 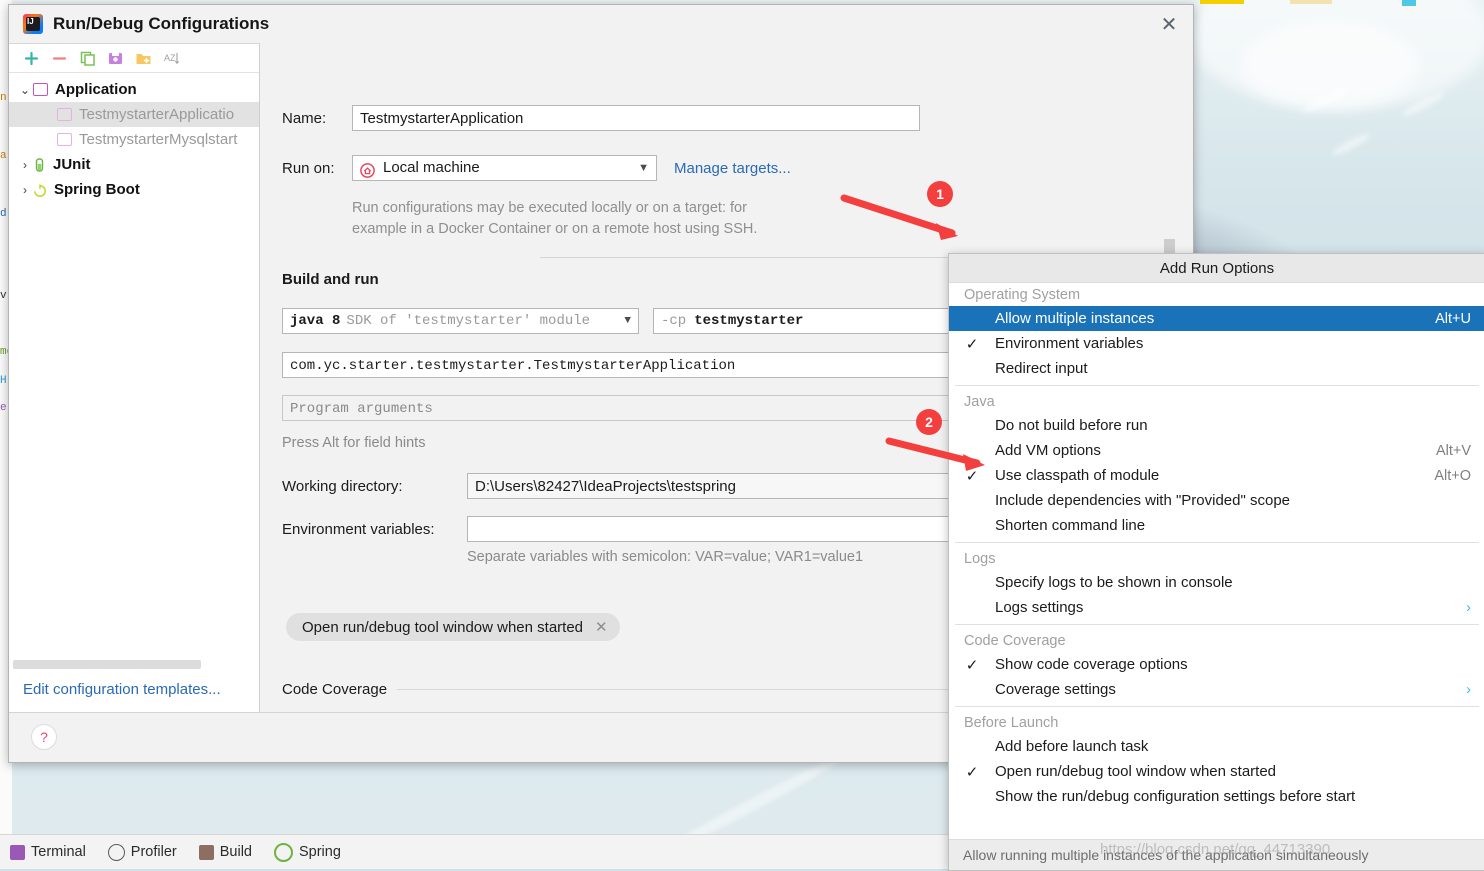 What do you see at coordinates (1453, 450) in the screenshot?
I see `menu-item-accelerator: Alt+V` at bounding box center [1453, 450].